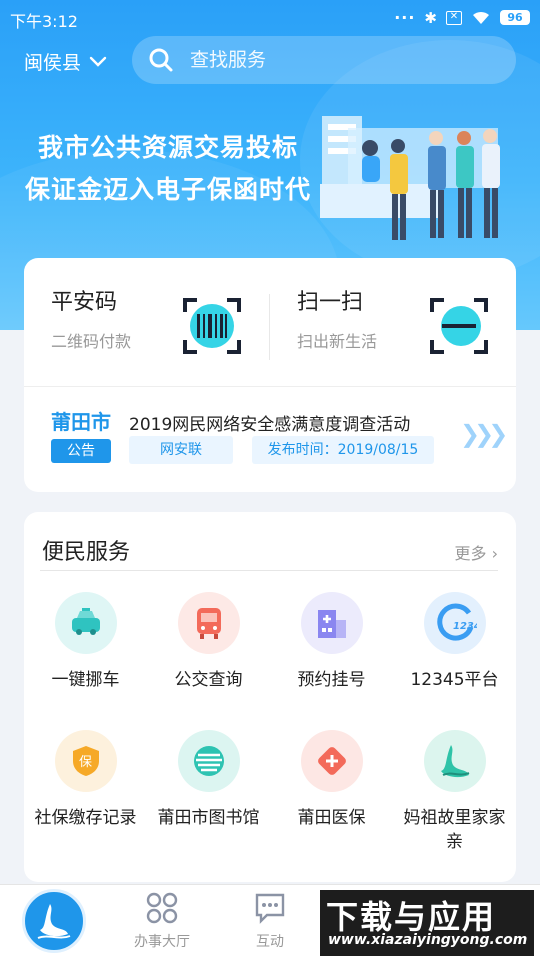 The width and height of the screenshot is (540, 960). Describe the element at coordinates (208, 623) in the screenshot. I see `bus-icon` at that location.